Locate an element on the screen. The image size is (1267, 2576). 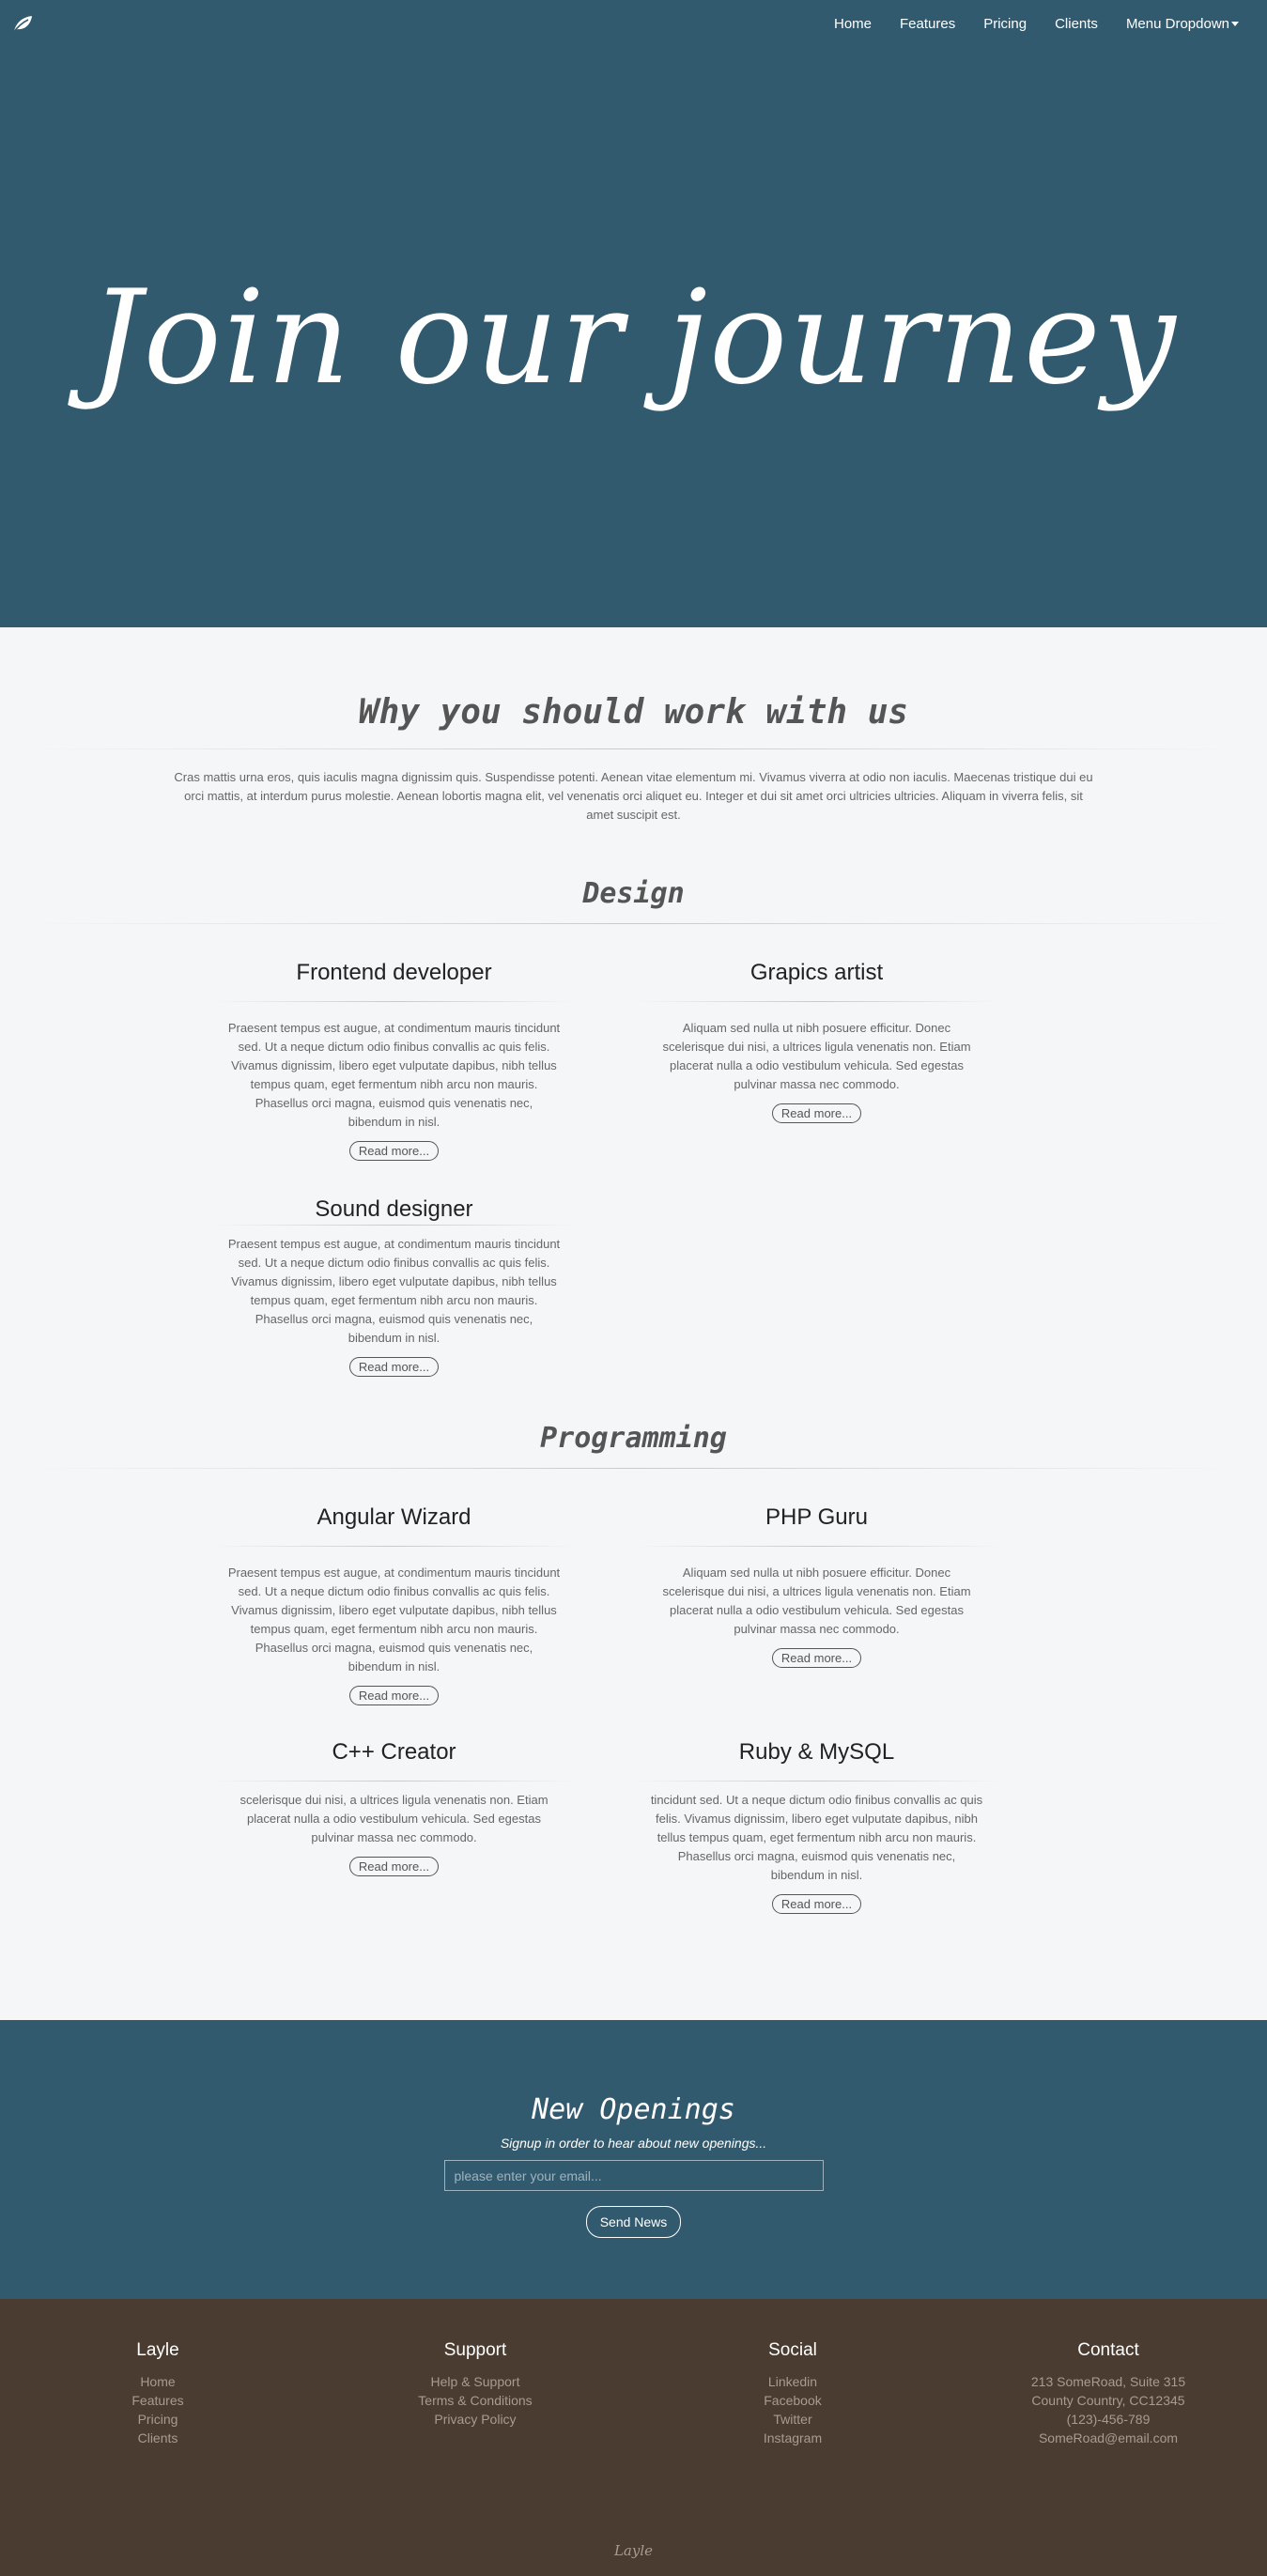
job-title: Sound designer is located at coordinates (394, 1209).